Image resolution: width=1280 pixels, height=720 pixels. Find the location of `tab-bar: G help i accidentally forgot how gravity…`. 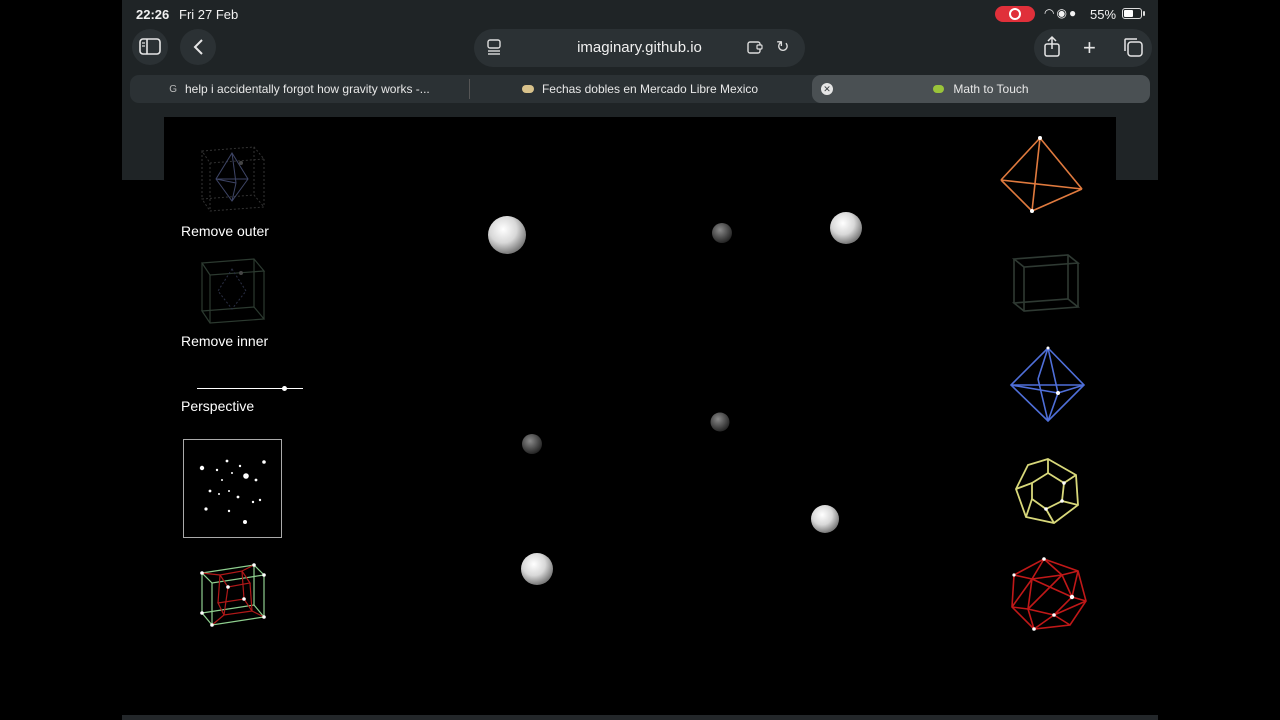

tab-bar: G help i accidentally forgot how gravity… is located at coordinates (640, 89).